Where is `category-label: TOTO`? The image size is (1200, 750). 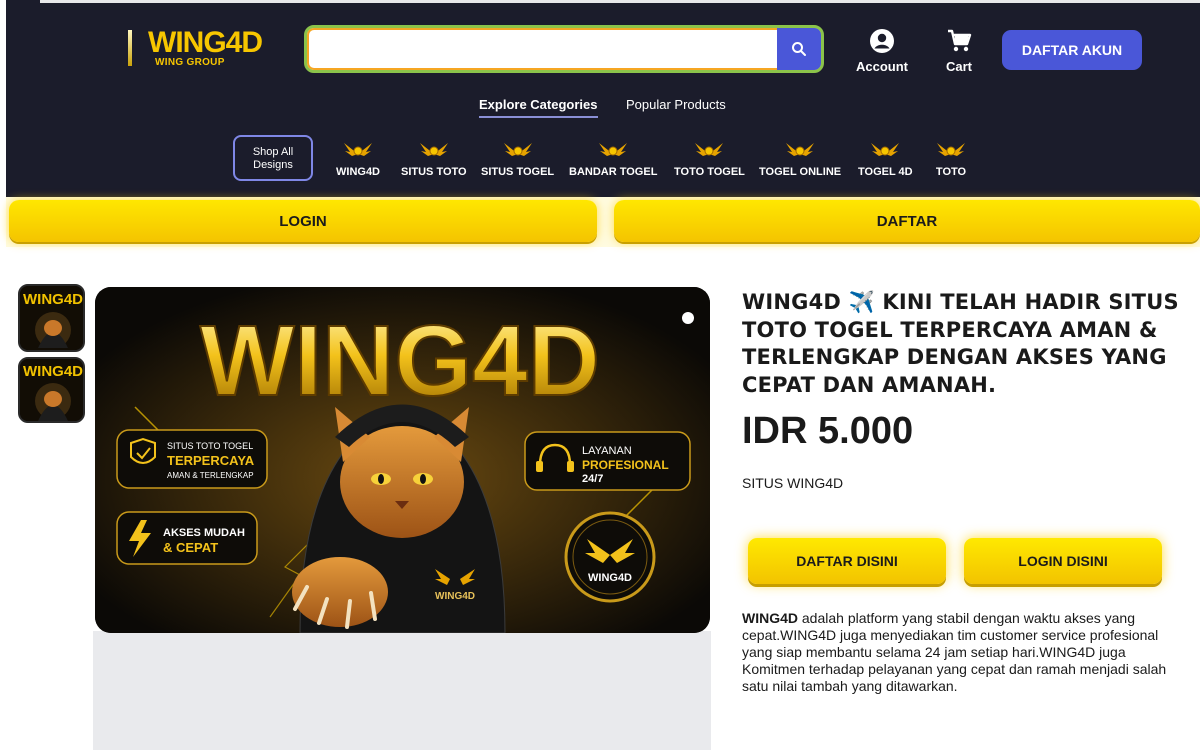
category-label: TOTO is located at coordinates (951, 172).